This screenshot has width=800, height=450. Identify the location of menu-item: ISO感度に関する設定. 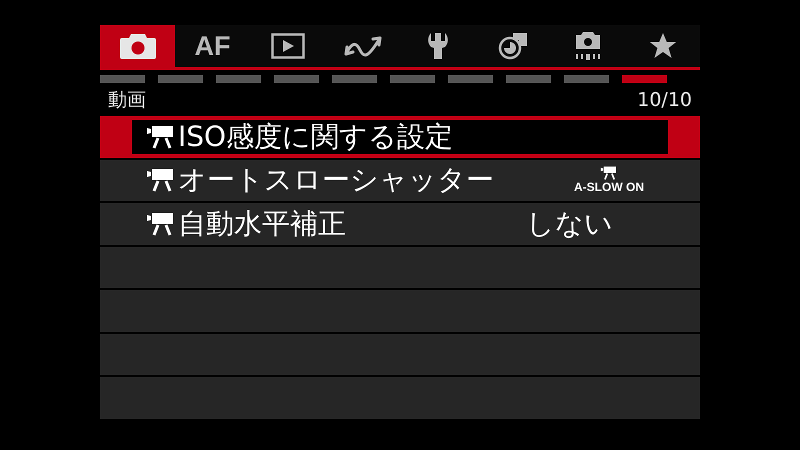
(400, 137).